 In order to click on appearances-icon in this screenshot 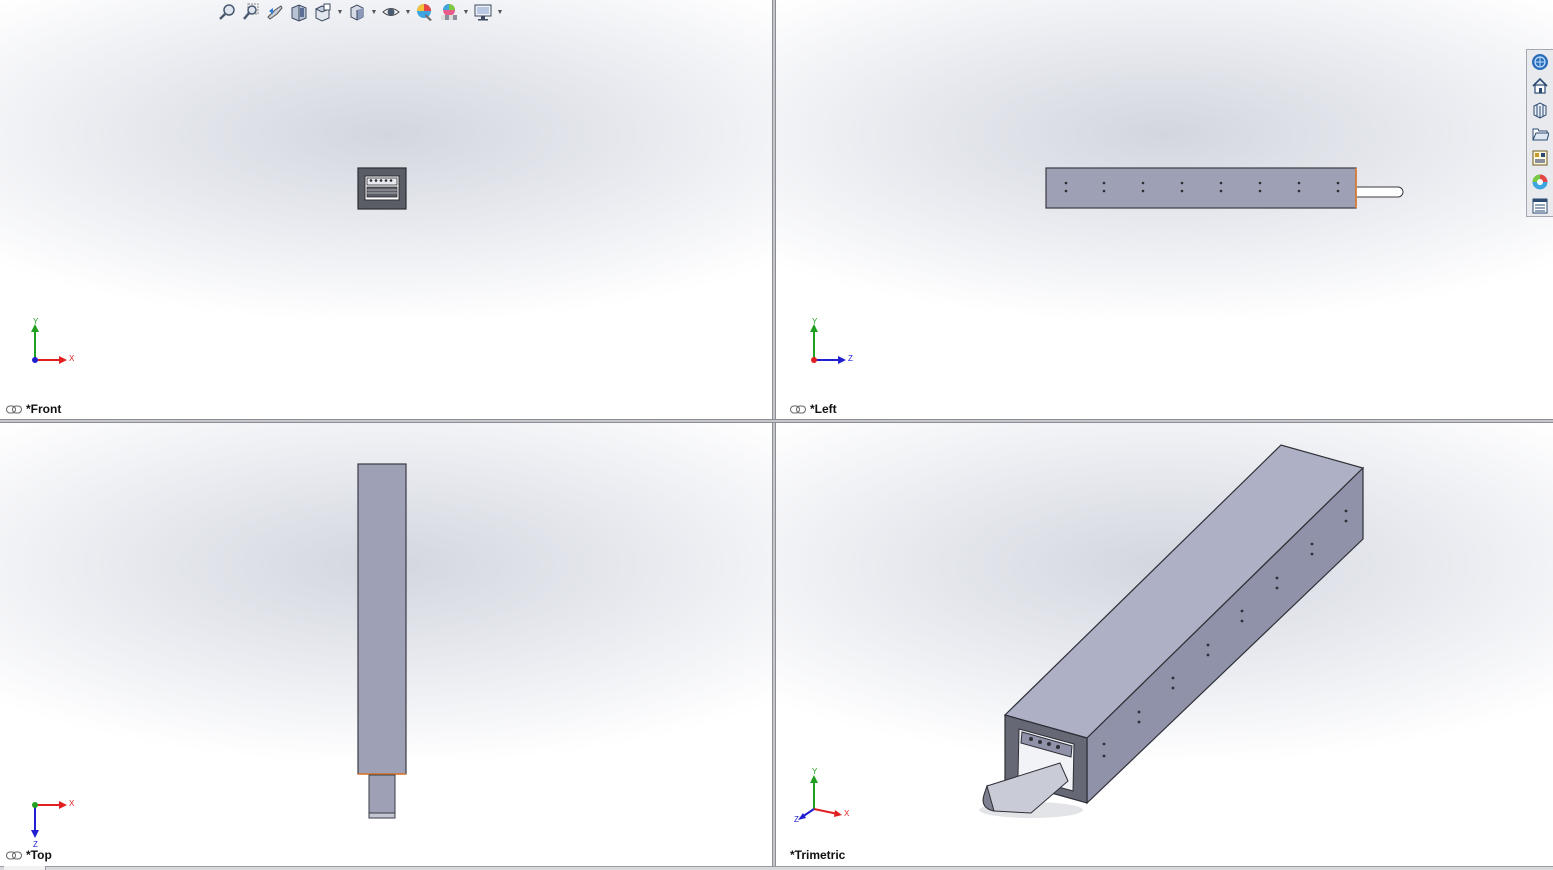, I will do `click(1540, 181)`.